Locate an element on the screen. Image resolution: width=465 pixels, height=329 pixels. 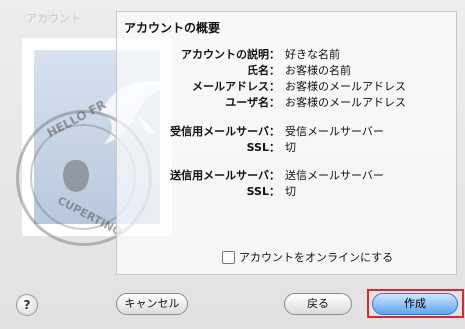
summary-row-outgoing-ssl: SSL： 切 is located at coordinates (232, 190).